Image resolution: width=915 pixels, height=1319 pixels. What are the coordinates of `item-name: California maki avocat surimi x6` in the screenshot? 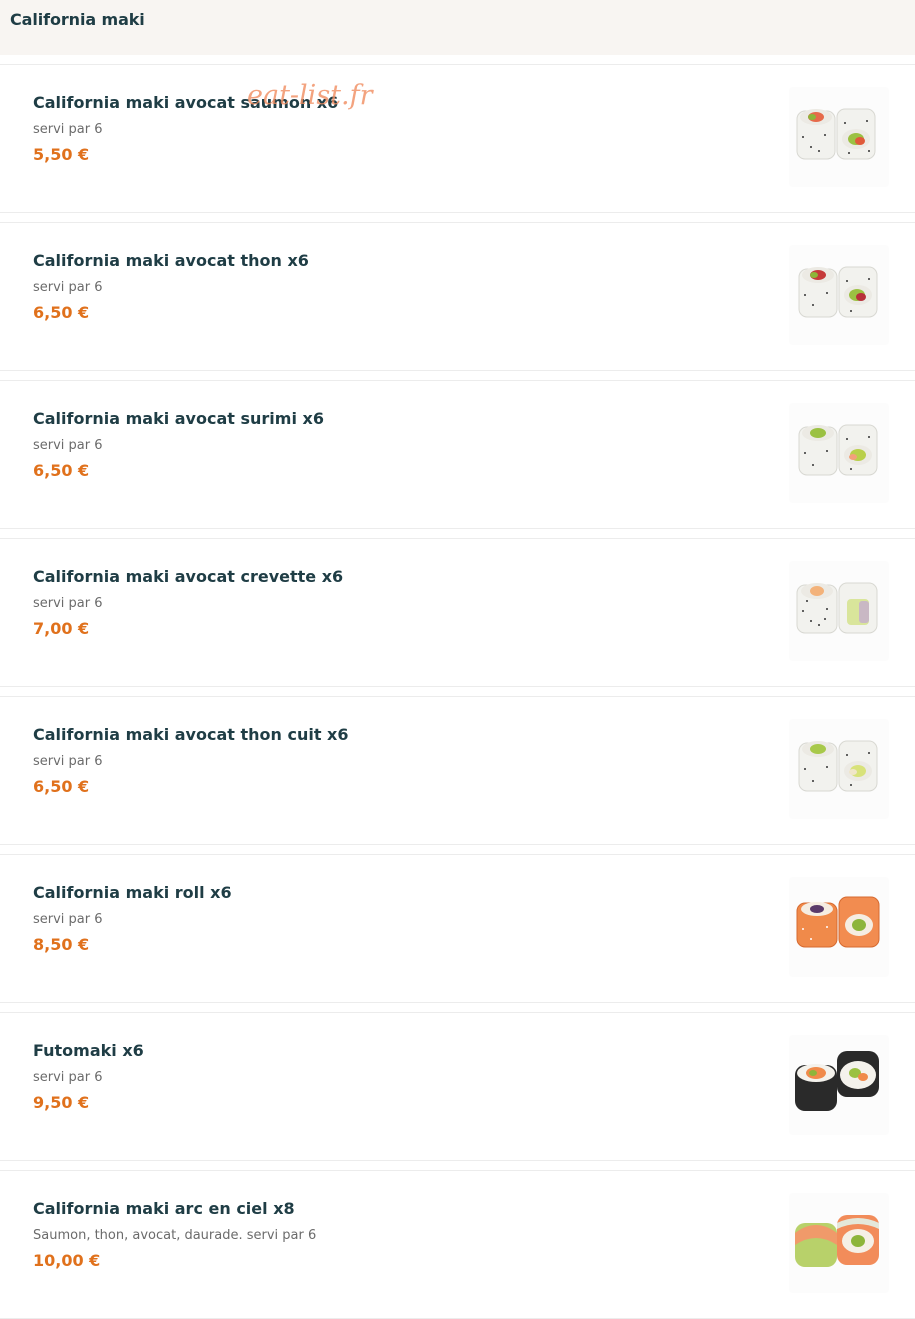 It's located at (178, 418).